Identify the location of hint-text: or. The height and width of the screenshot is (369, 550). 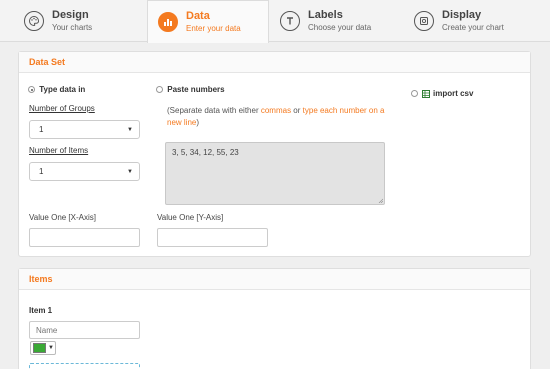
(297, 110).